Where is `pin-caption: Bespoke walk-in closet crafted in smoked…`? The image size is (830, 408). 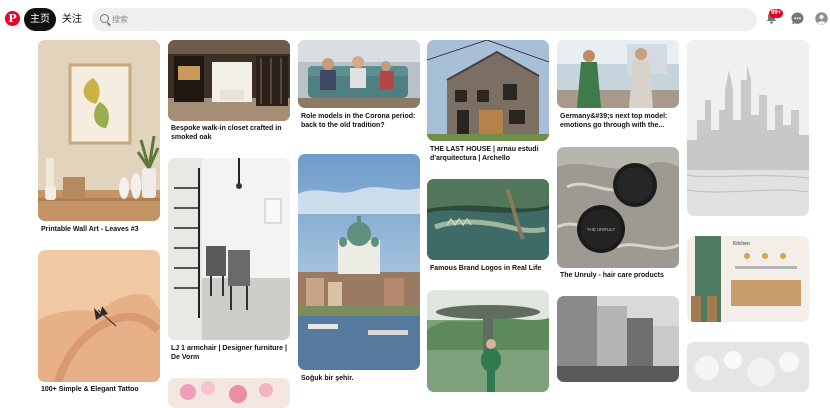 pin-caption: Bespoke walk-in closet crafted in smoked… is located at coordinates (226, 133).